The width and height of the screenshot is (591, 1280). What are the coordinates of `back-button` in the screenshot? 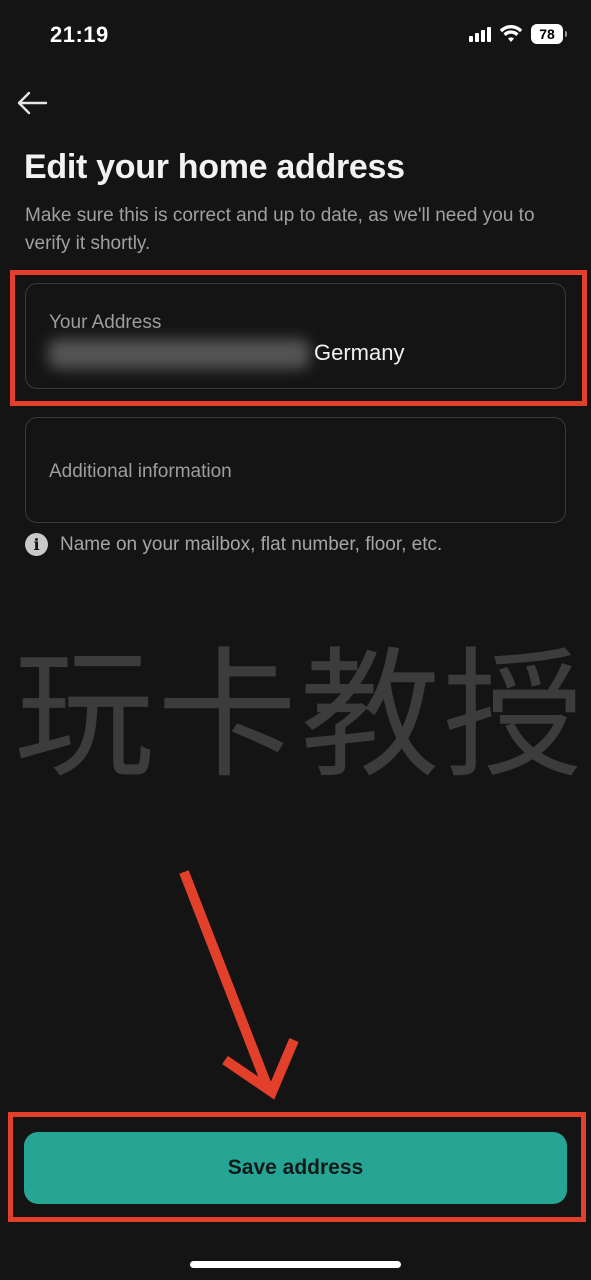 It's located at (32, 103).